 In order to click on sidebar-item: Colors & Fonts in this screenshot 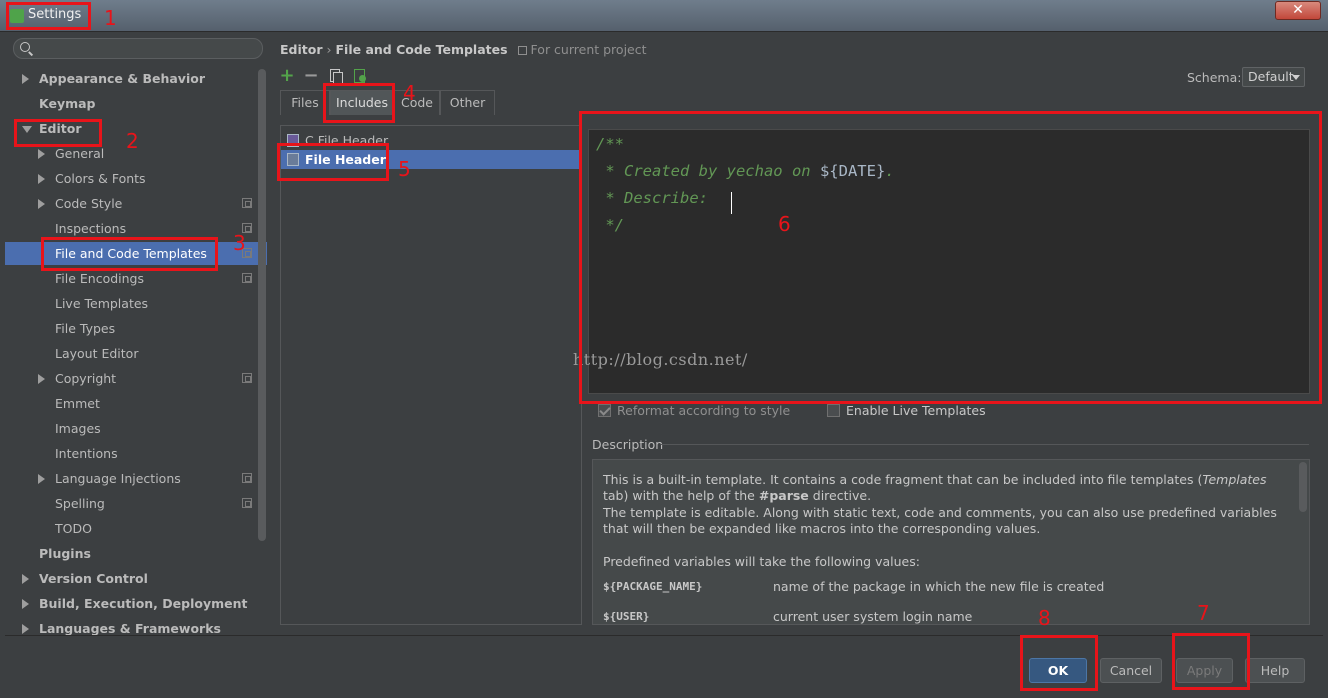, I will do `click(136, 178)`.